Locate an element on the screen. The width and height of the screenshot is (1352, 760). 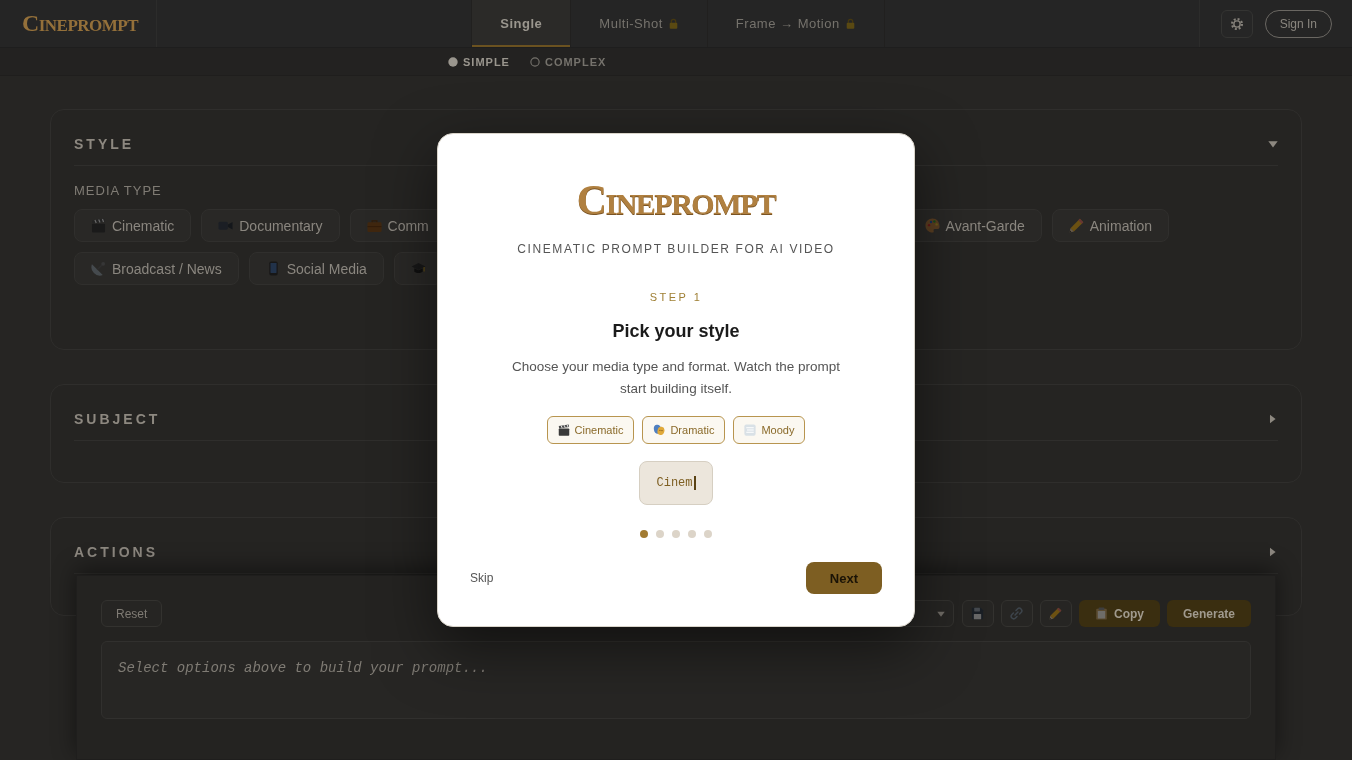
example-chip: Moody is located at coordinates (769, 430).